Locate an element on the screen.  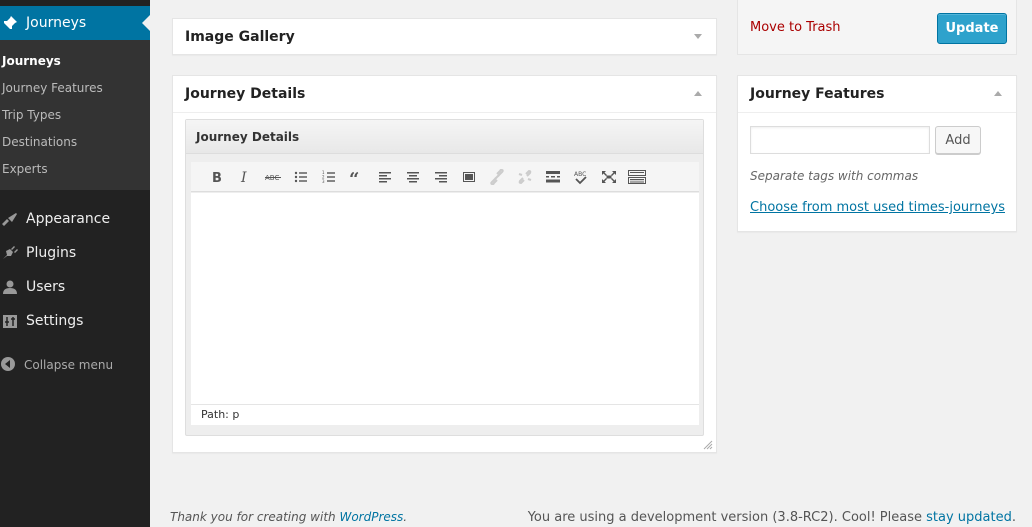
strikethrough-icon: ABC is located at coordinates (273, 178).